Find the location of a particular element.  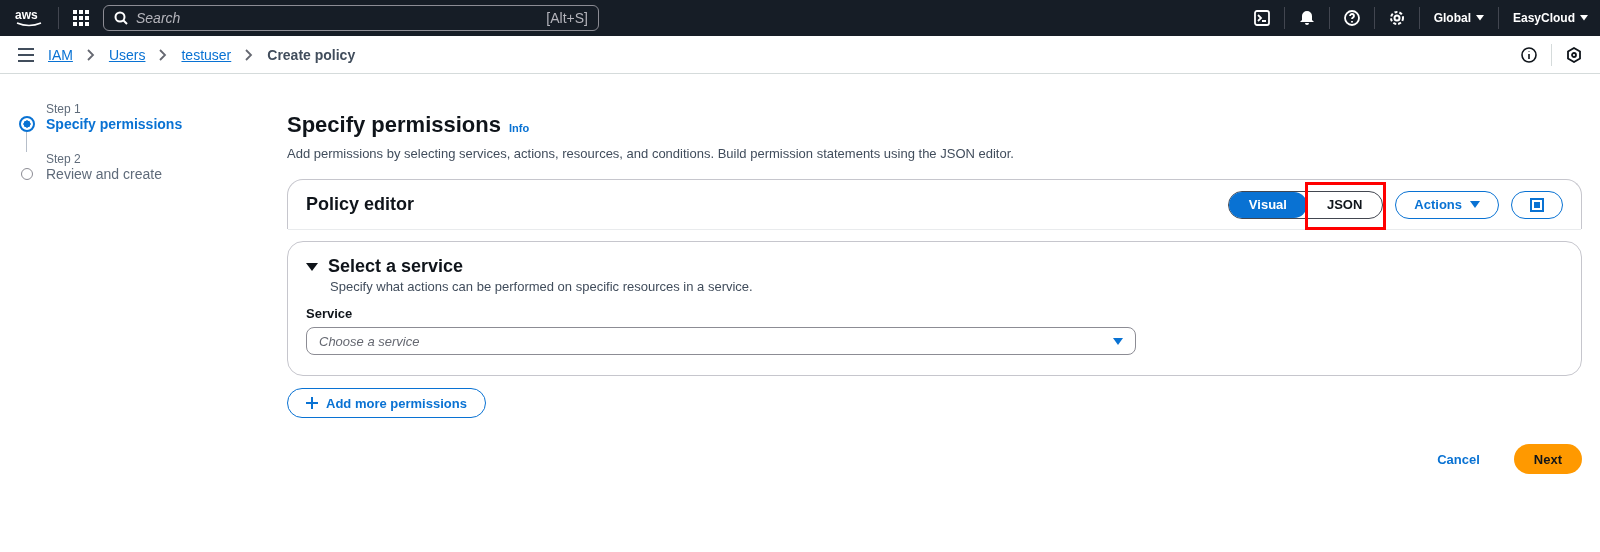

breadcrumb-current: Create policy is located at coordinates (311, 54).